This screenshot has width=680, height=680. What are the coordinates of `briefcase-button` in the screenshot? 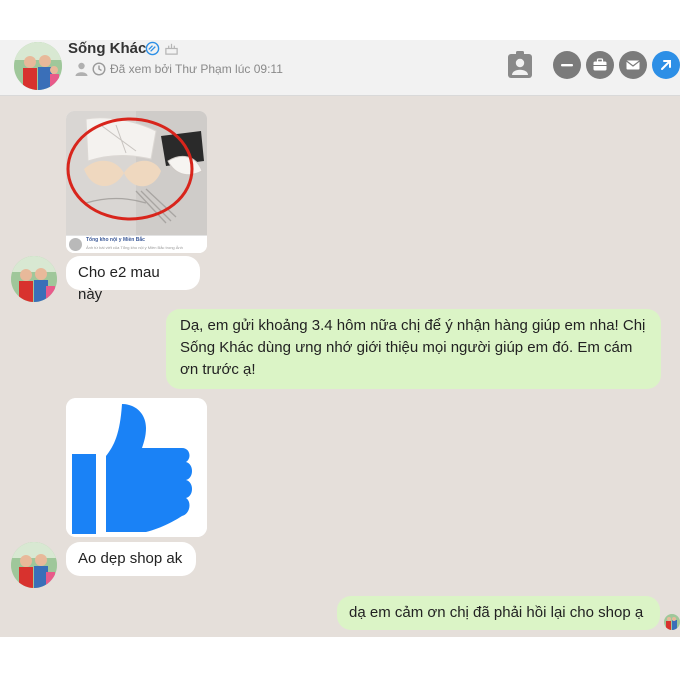 It's located at (600, 65).